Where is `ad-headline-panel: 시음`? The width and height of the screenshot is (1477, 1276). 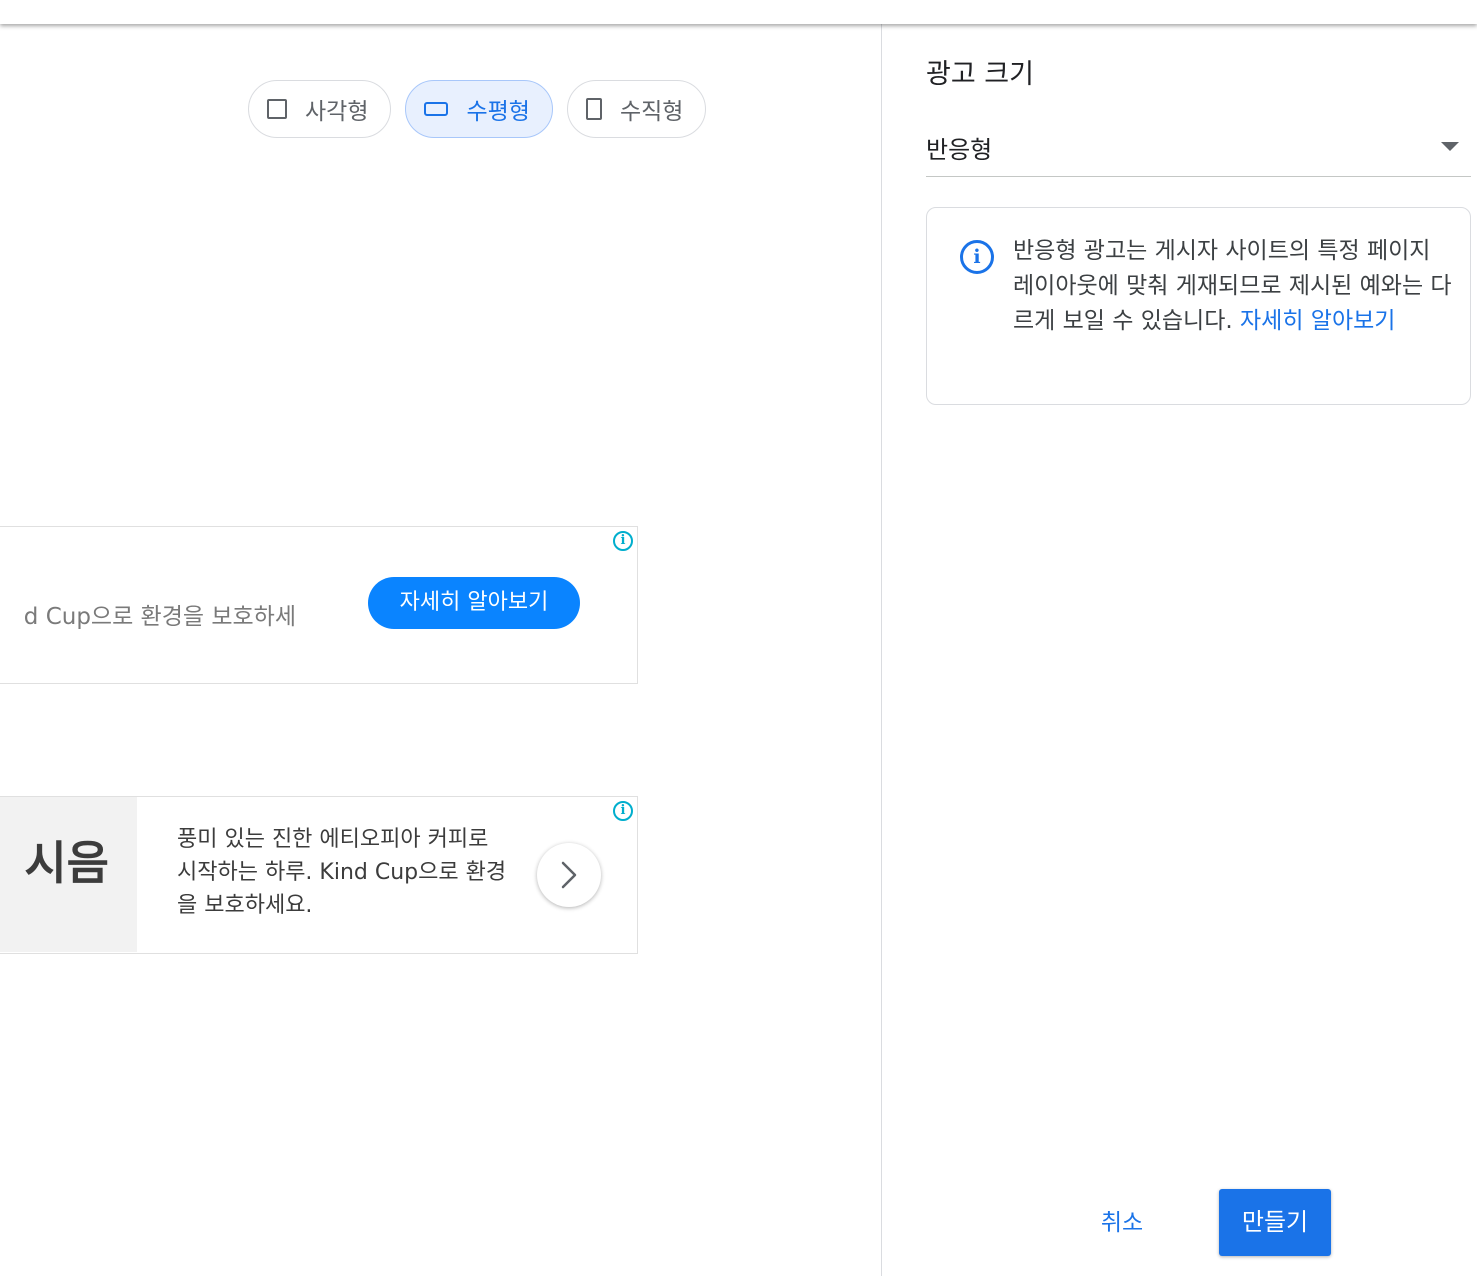 ad-headline-panel: 시음 is located at coordinates (68, 874).